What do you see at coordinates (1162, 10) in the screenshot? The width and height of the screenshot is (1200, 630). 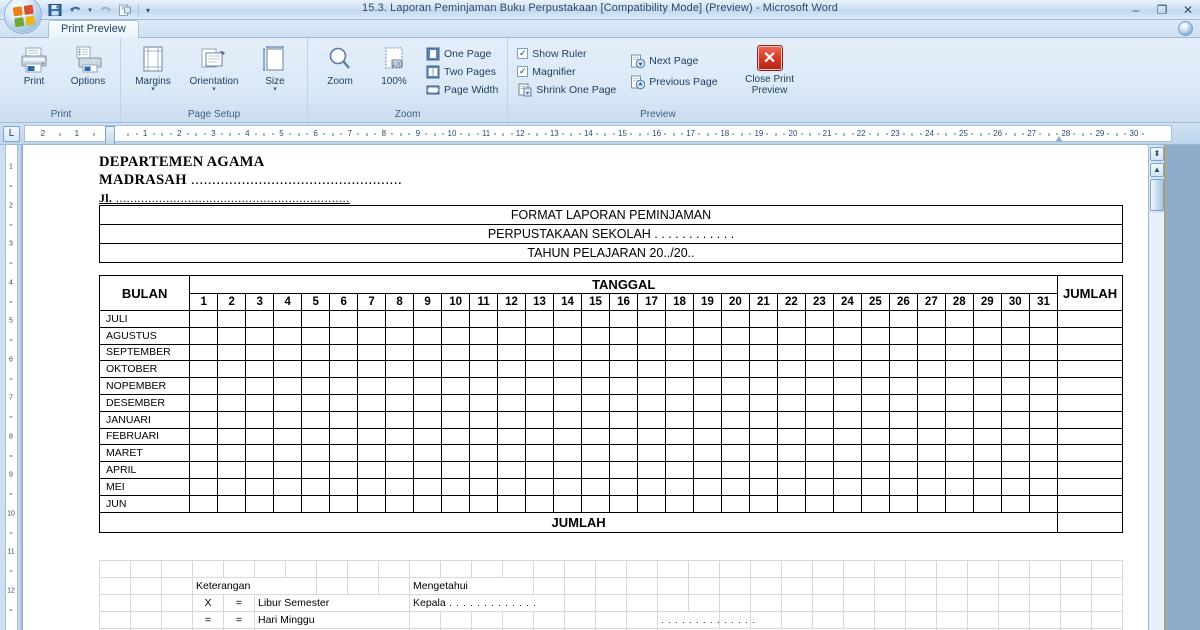 I see `restore-button: ❐` at bounding box center [1162, 10].